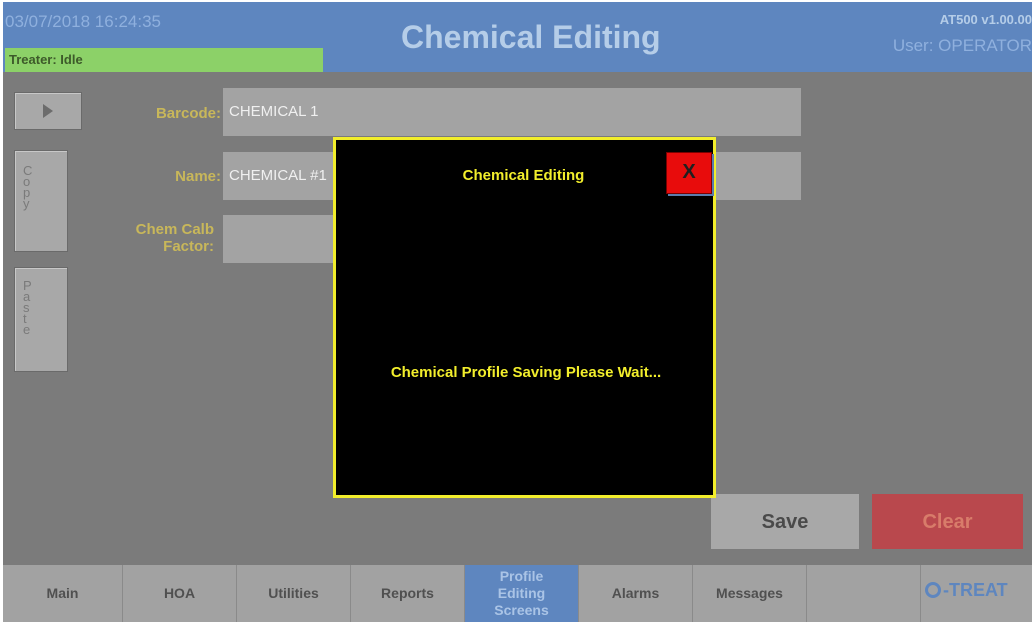 This screenshot has width=1032, height=625. What do you see at coordinates (174, 229) in the screenshot?
I see `chem-calib-label-line1: Chem Calb` at bounding box center [174, 229].